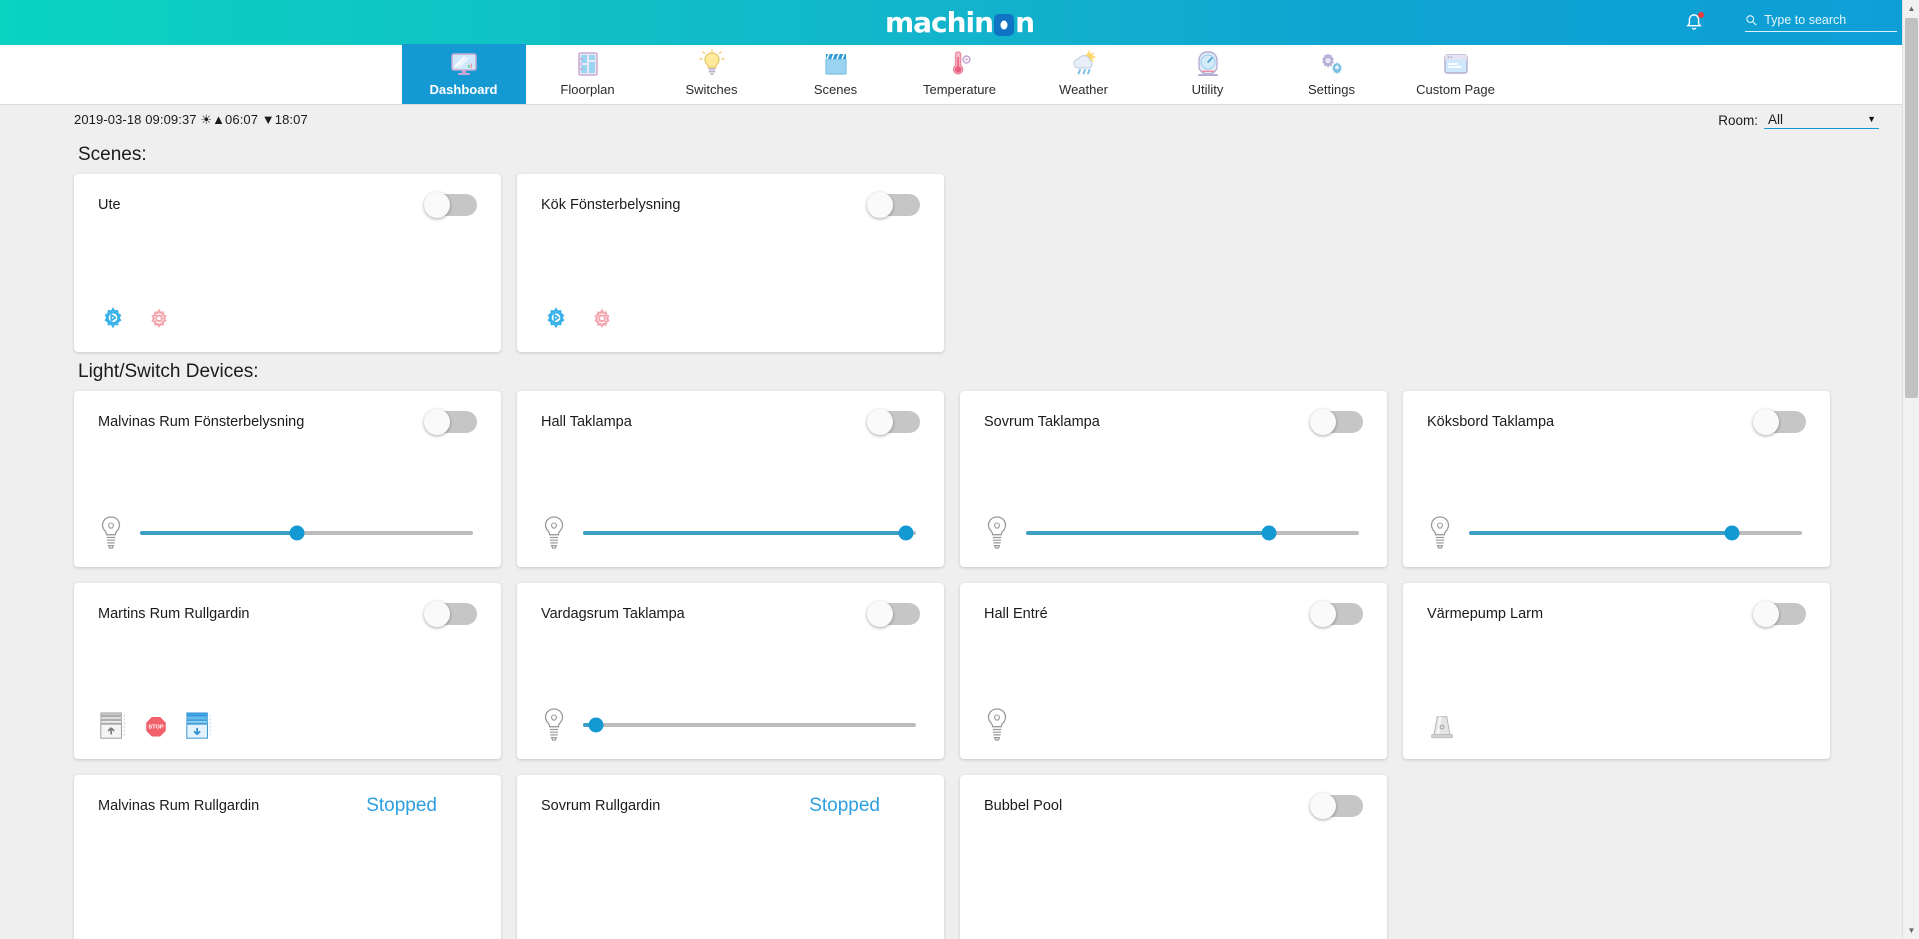  I want to click on thermometer-icon, so click(961, 63).